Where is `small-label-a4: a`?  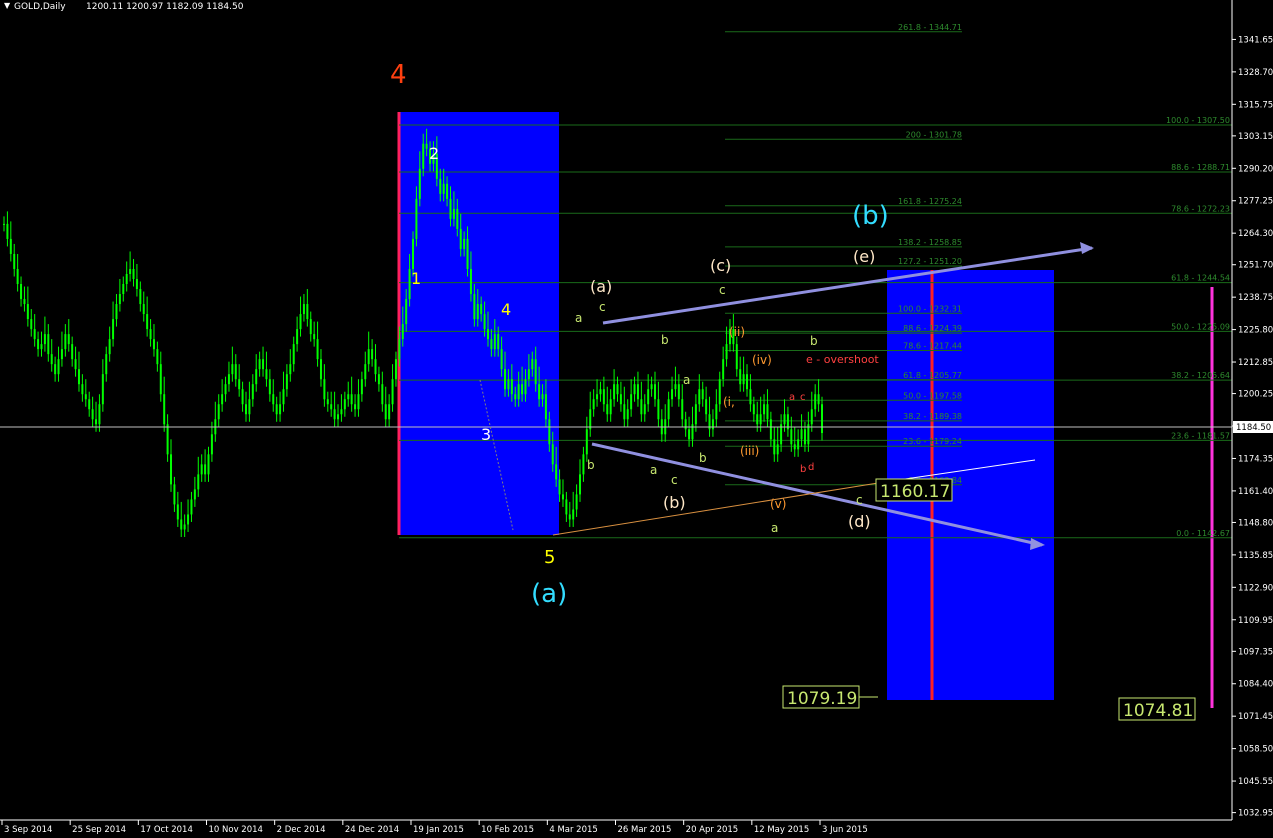 small-label-a4: a is located at coordinates (774, 528).